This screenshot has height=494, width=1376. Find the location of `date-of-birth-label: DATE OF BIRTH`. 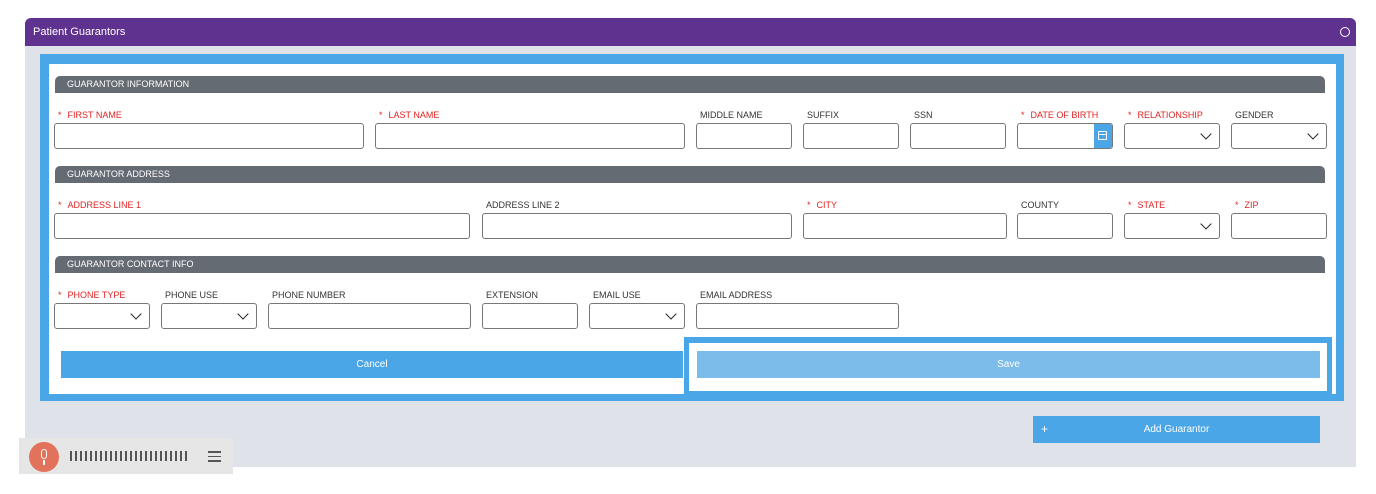

date-of-birth-label: DATE OF BIRTH is located at coordinates (1060, 115).